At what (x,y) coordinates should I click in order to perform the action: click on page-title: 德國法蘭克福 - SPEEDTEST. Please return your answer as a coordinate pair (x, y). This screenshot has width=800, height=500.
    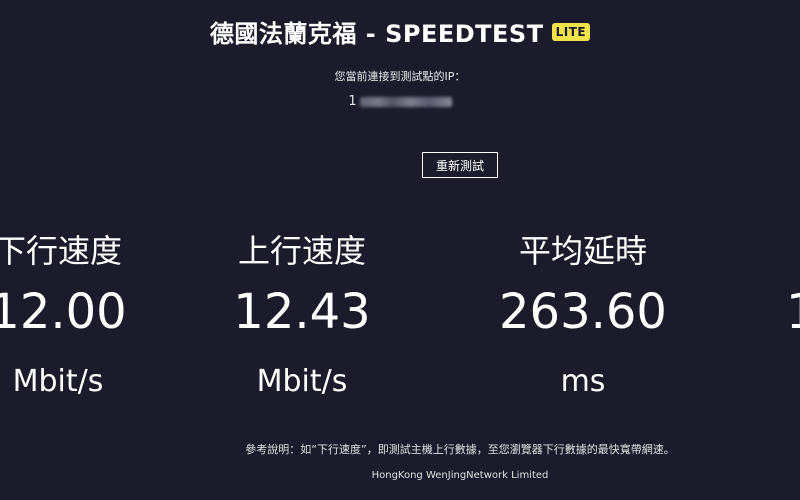
    Looking at the image, I should click on (376, 34).